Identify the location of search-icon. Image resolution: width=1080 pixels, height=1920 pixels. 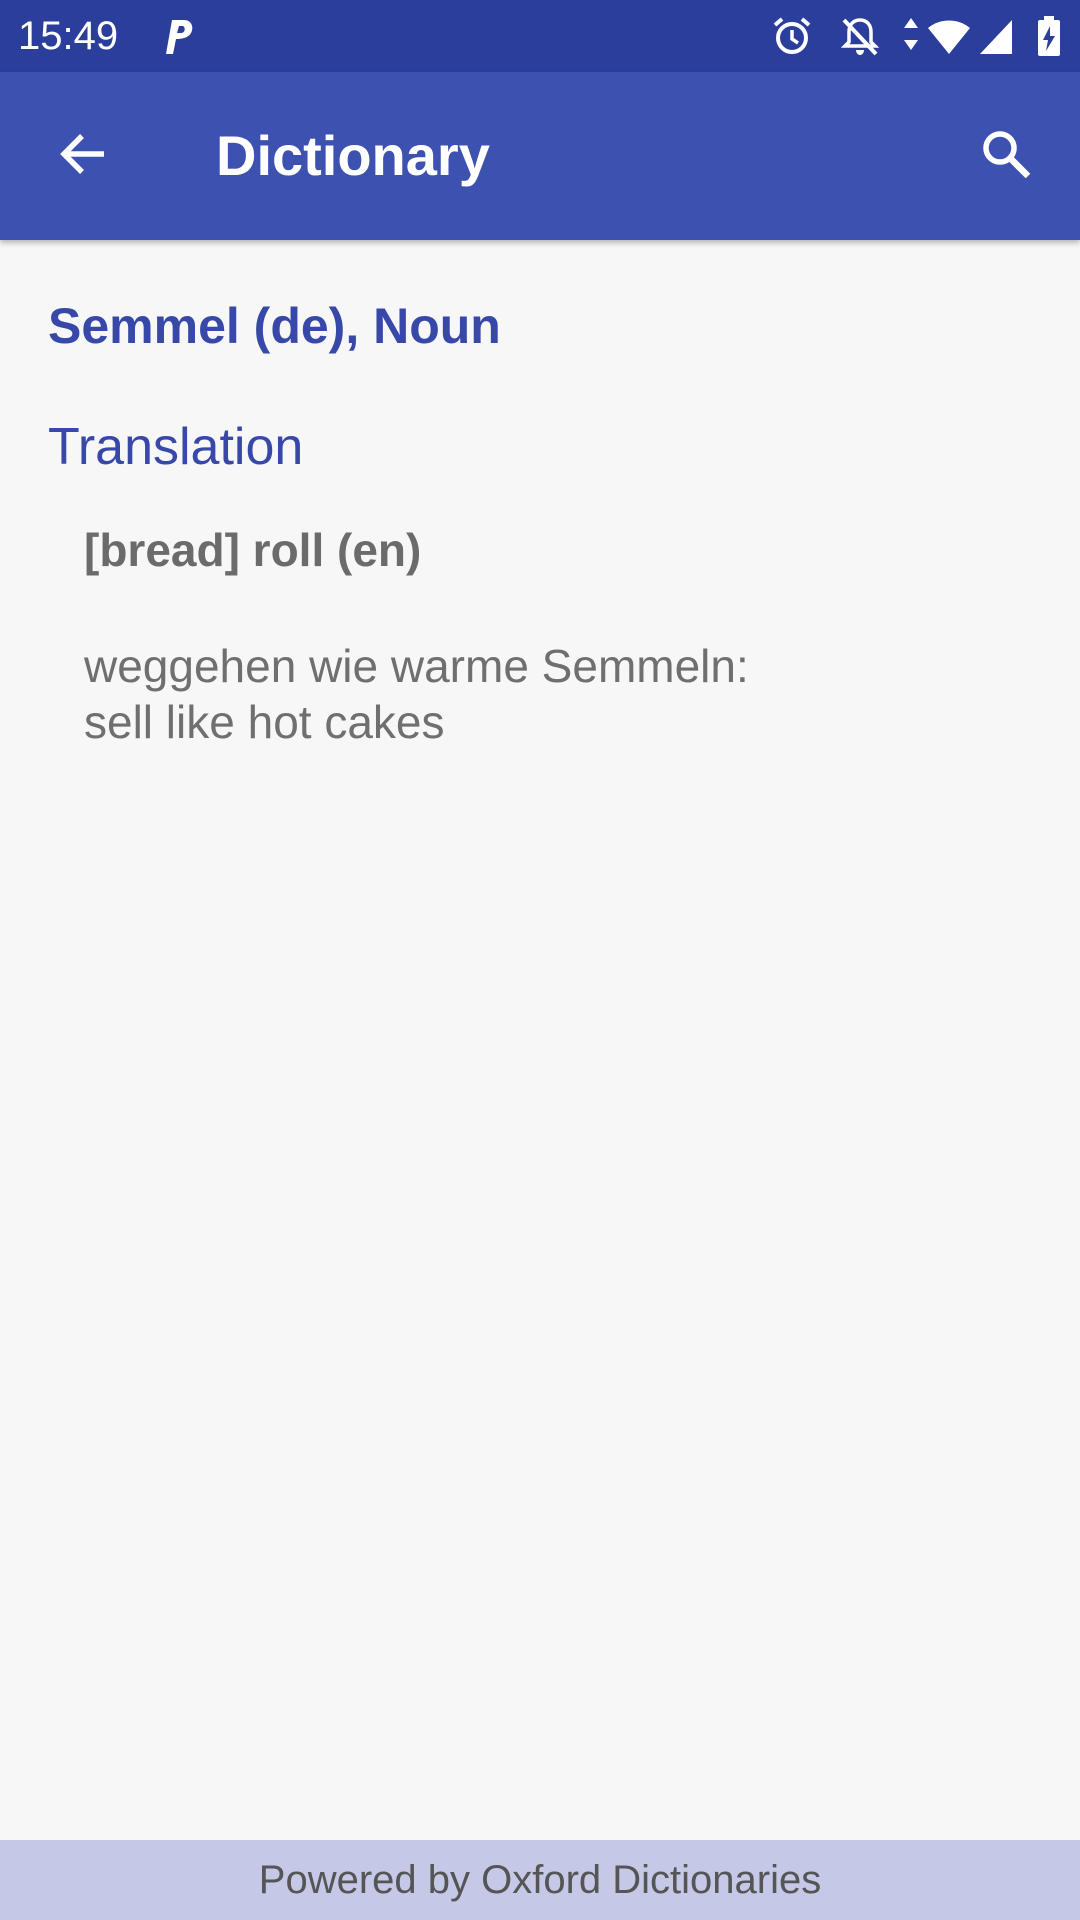
(1006, 156).